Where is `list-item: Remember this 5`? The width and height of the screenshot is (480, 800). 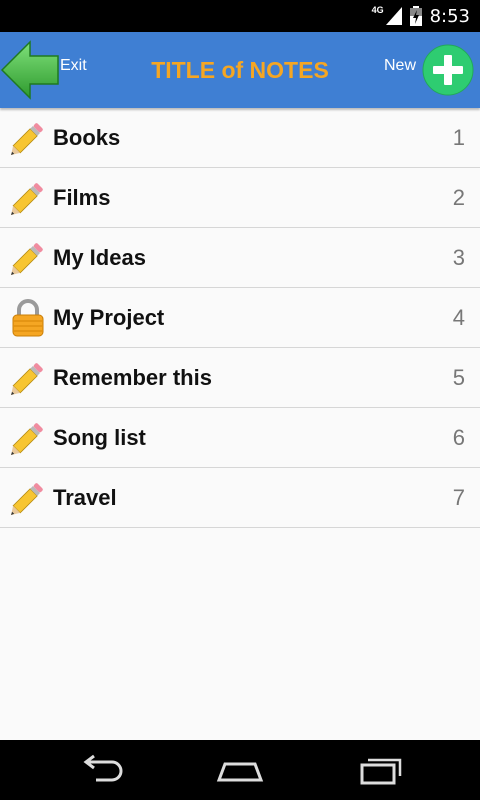
list-item: Remember this 5 is located at coordinates (240, 378).